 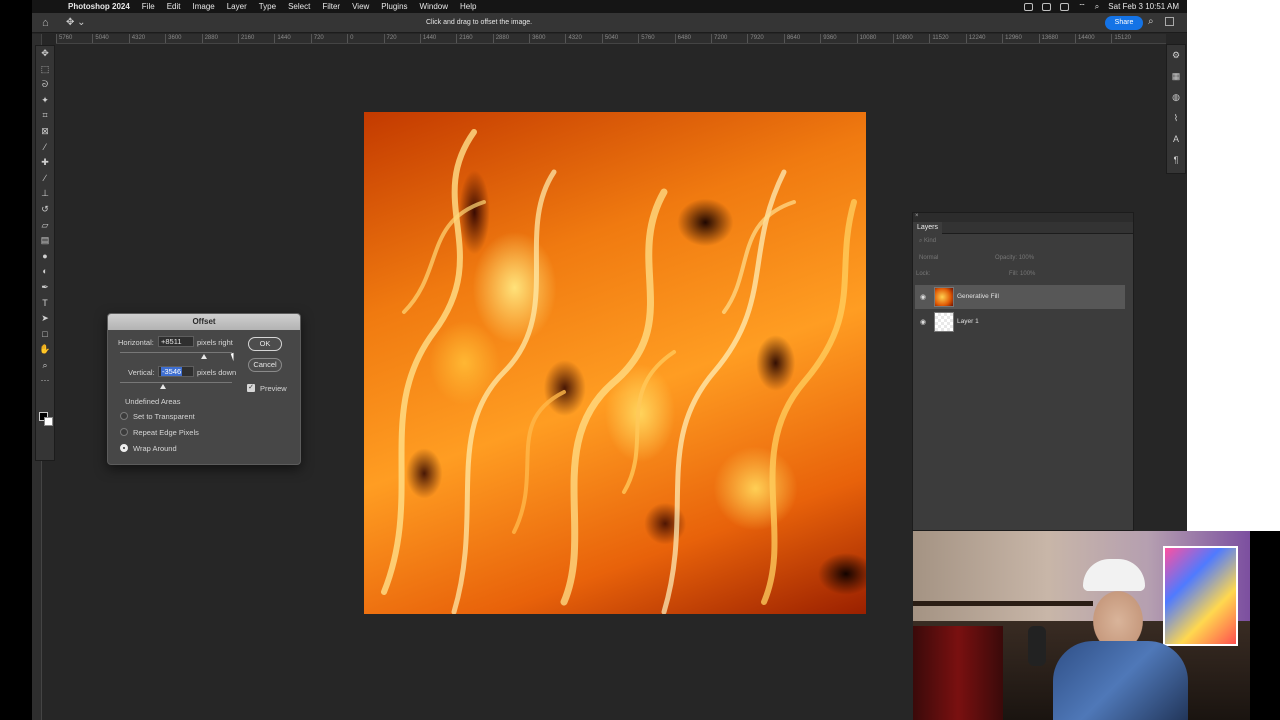 I want to click on blend-mode-value: Normal, so click(x=929, y=258).